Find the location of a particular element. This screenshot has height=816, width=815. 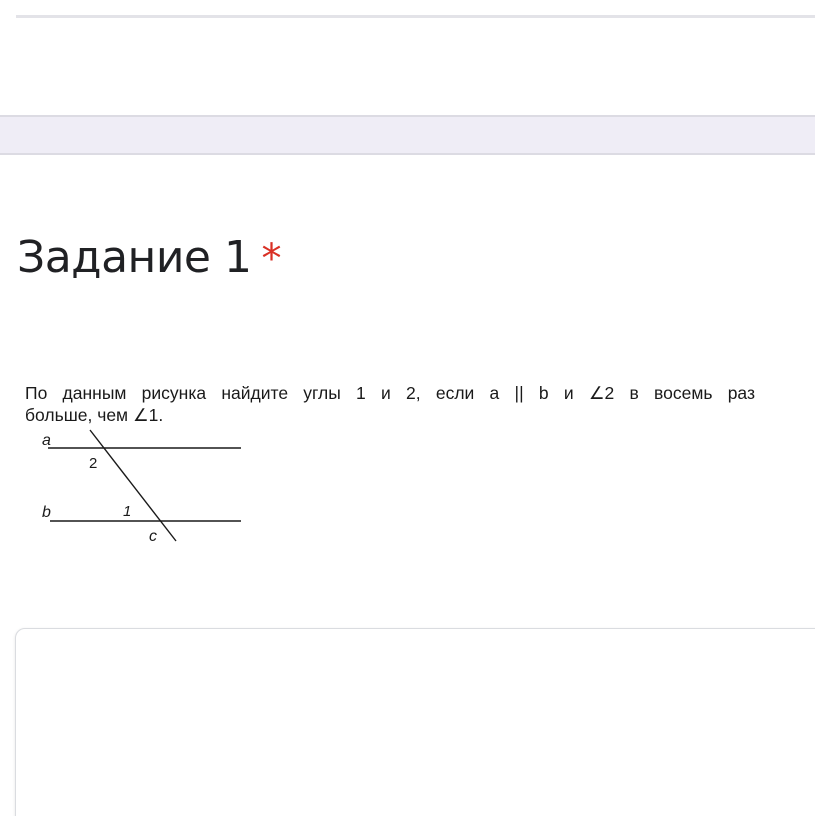

label-b: b is located at coordinates (46, 512).